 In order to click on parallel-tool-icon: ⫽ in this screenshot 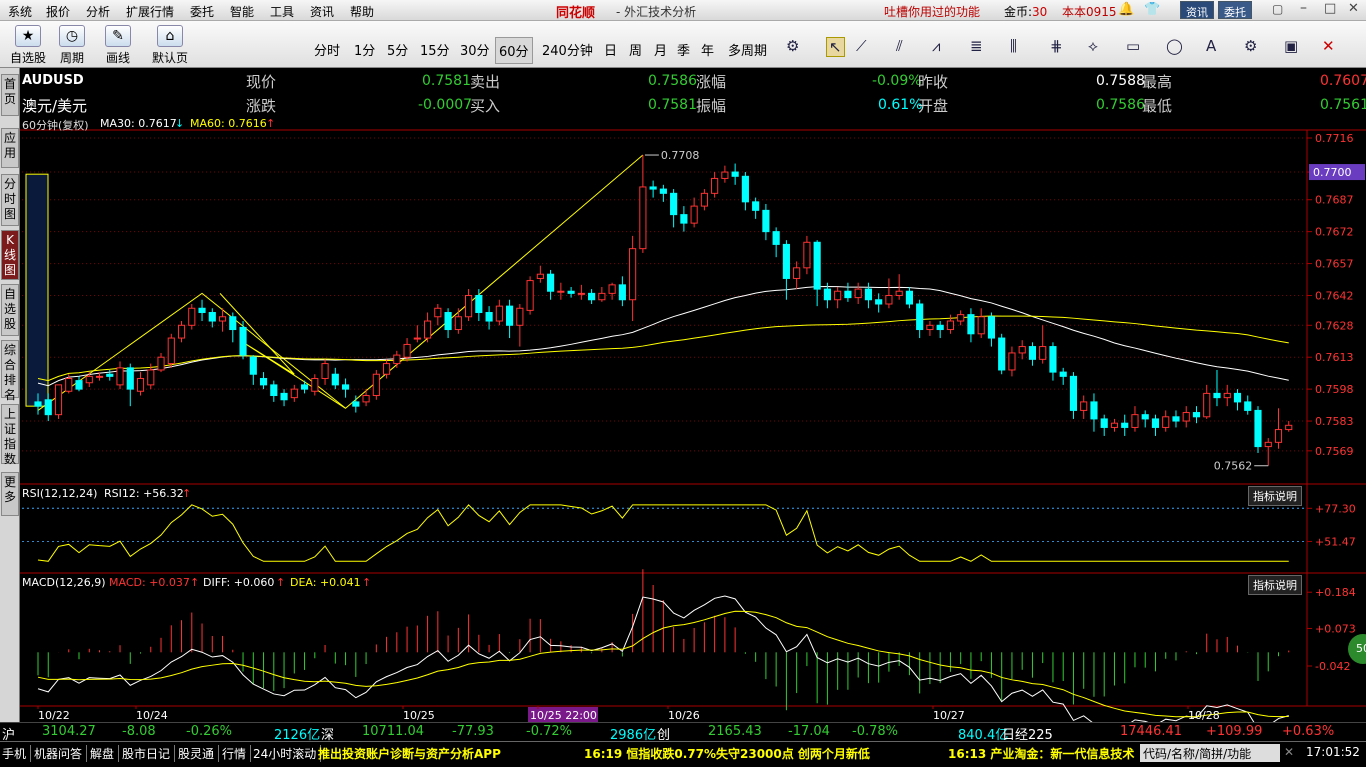, I will do `click(899, 46)`.